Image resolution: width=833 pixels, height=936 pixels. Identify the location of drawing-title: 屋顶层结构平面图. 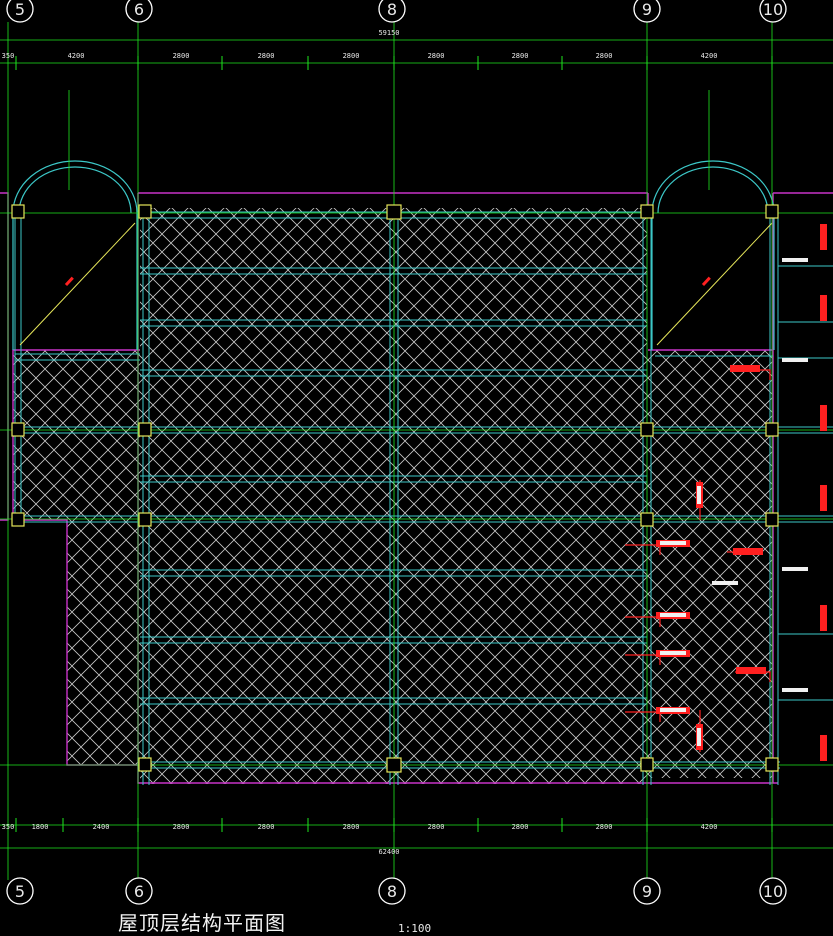
(202, 923).